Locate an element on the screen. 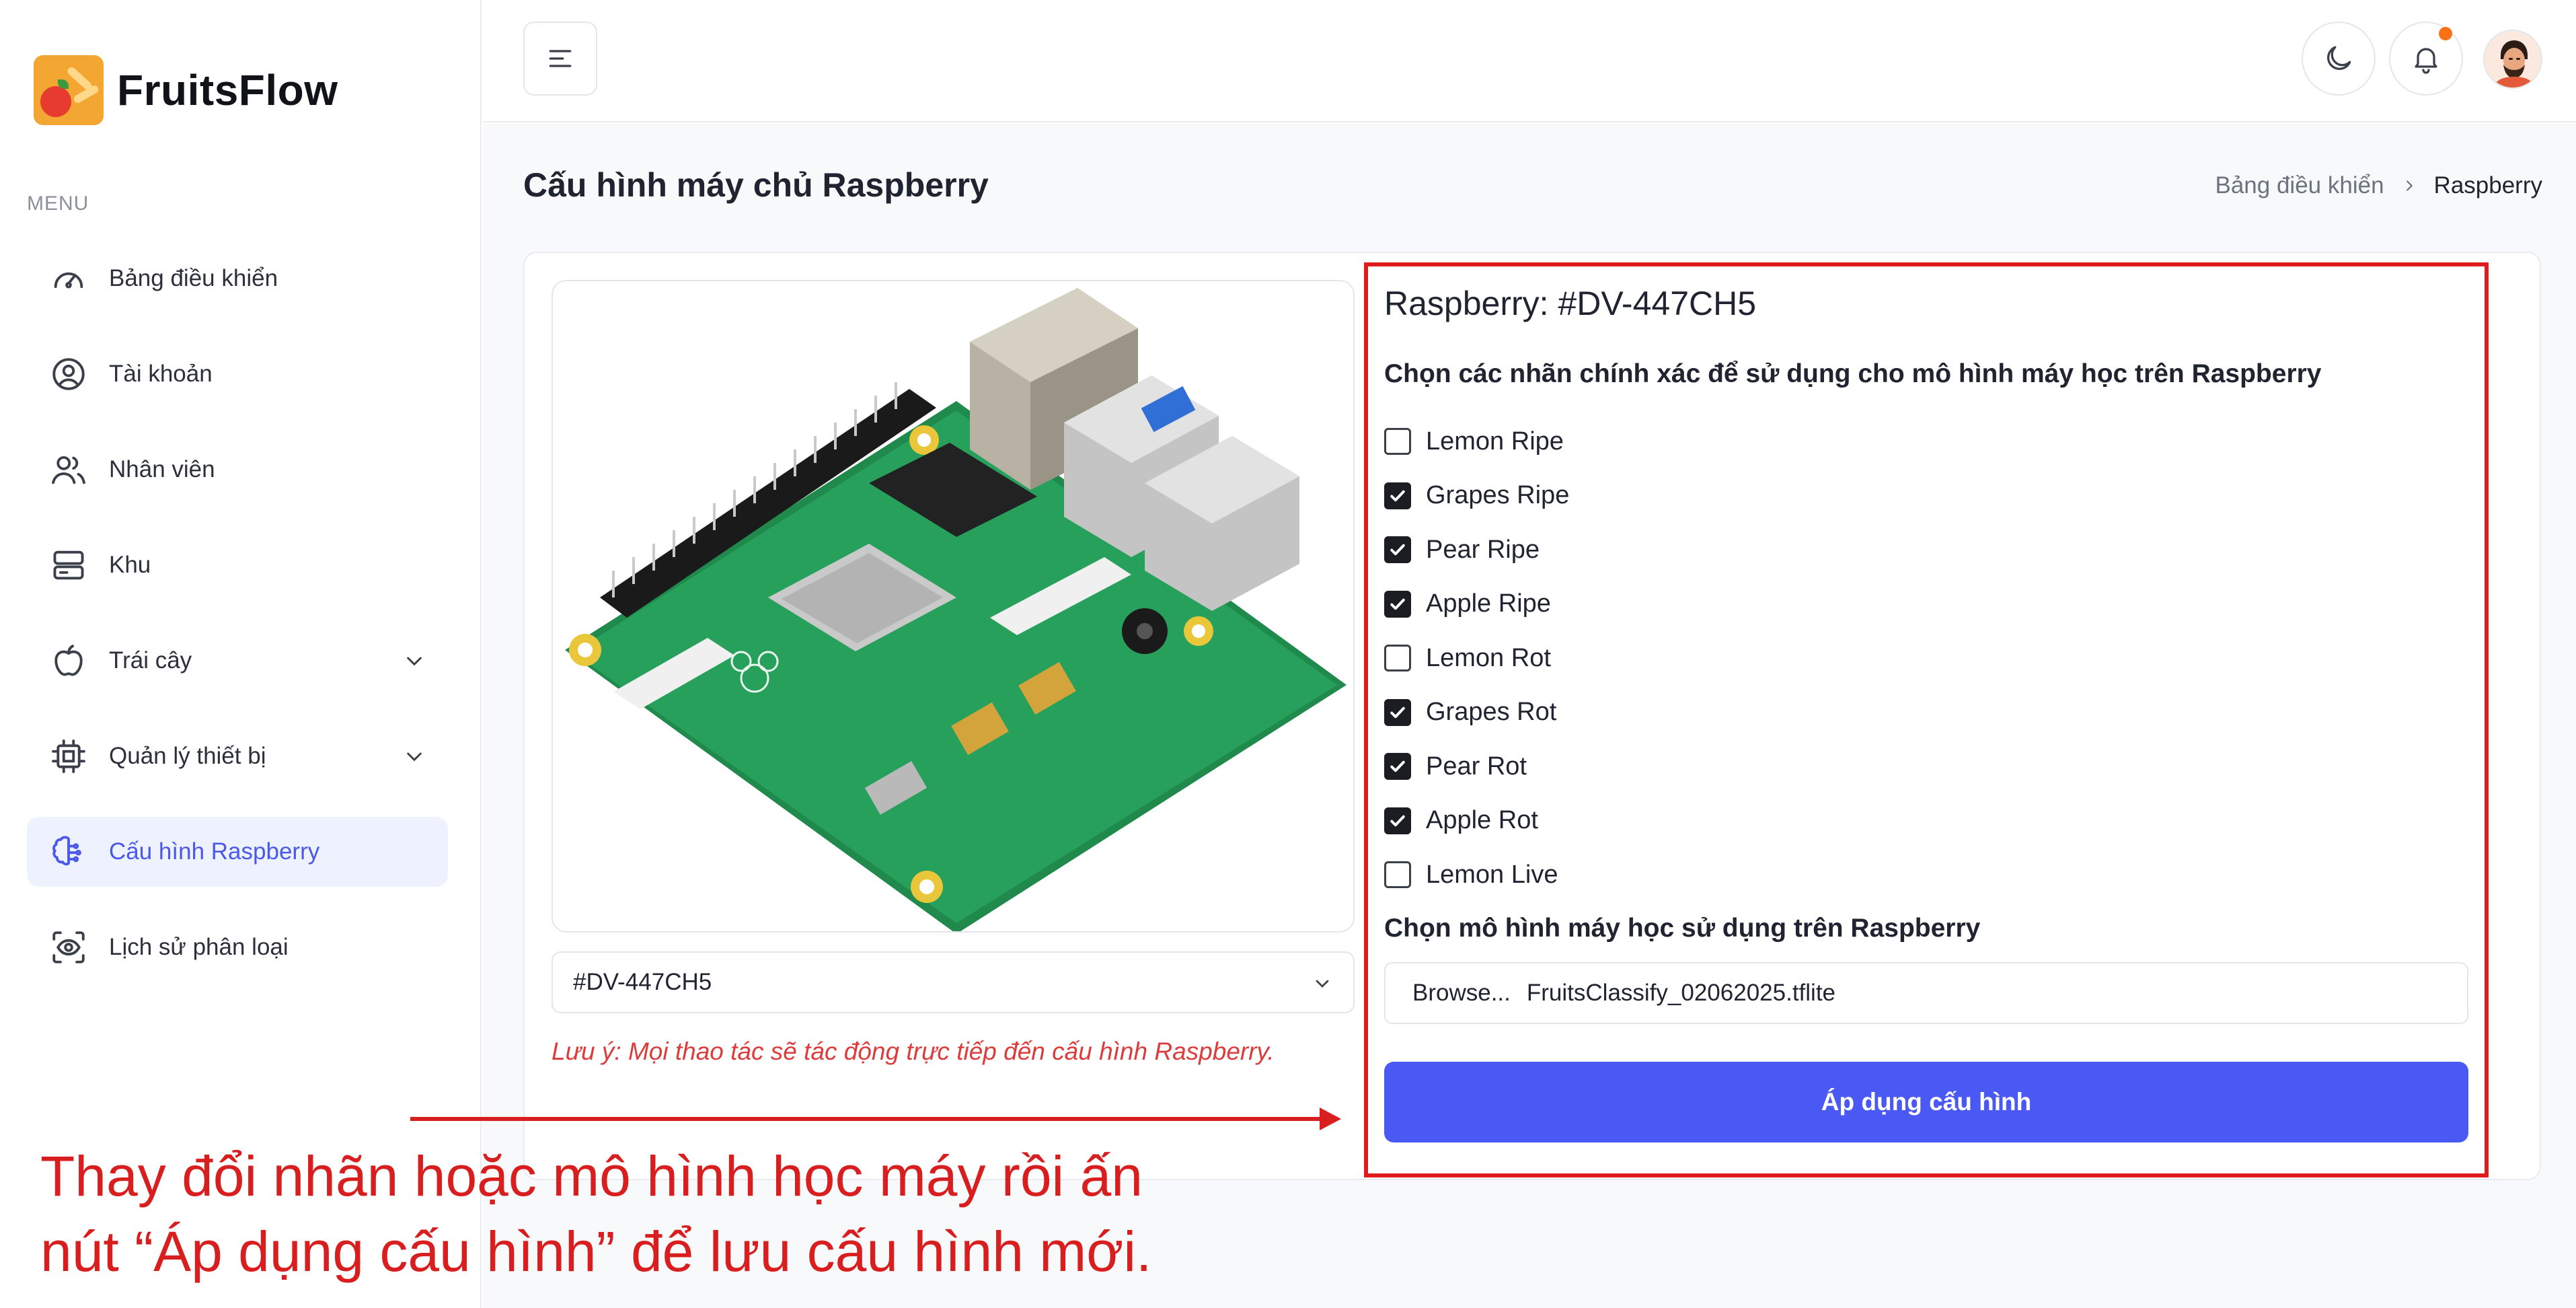  label-option-text: Lemon Ripe is located at coordinates (1495, 441).